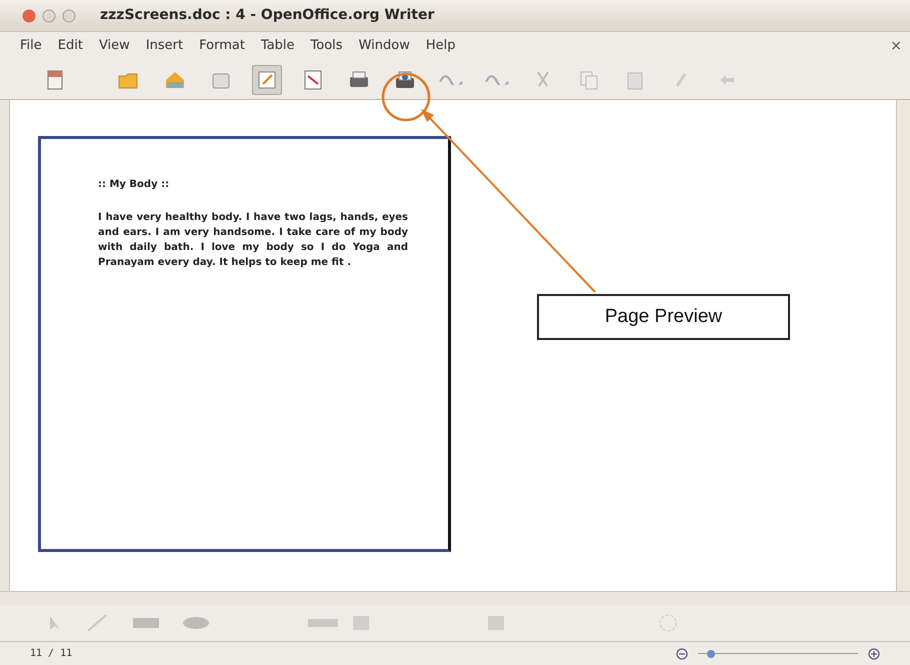  What do you see at coordinates (874, 654) in the screenshot?
I see `zoom-in-icon` at bounding box center [874, 654].